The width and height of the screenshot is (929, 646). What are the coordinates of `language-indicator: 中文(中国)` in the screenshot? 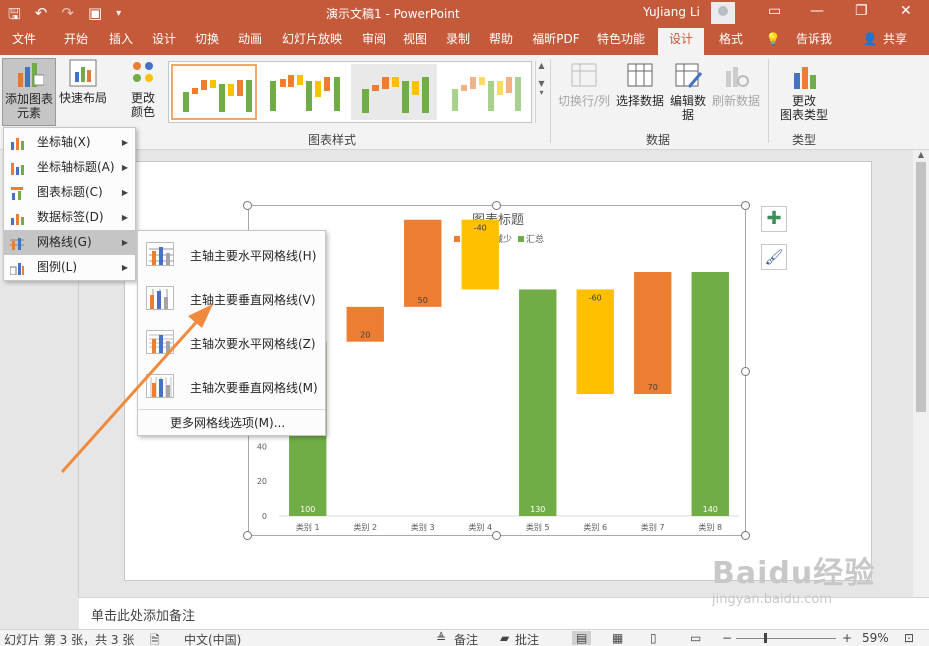 It's located at (212, 638).